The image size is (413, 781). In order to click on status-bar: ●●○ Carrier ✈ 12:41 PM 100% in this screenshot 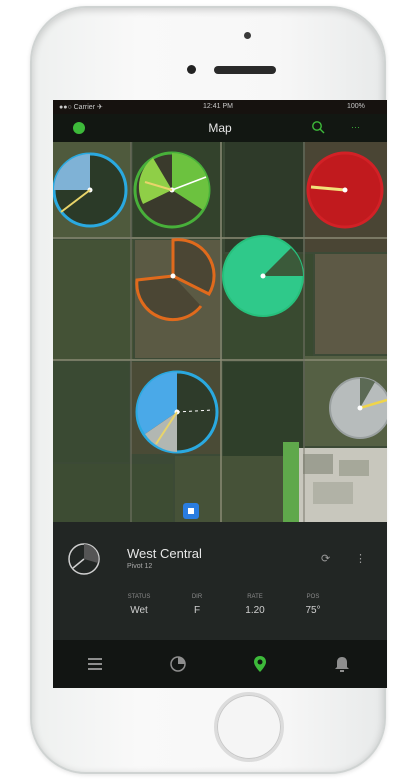, I will do `click(220, 107)`.